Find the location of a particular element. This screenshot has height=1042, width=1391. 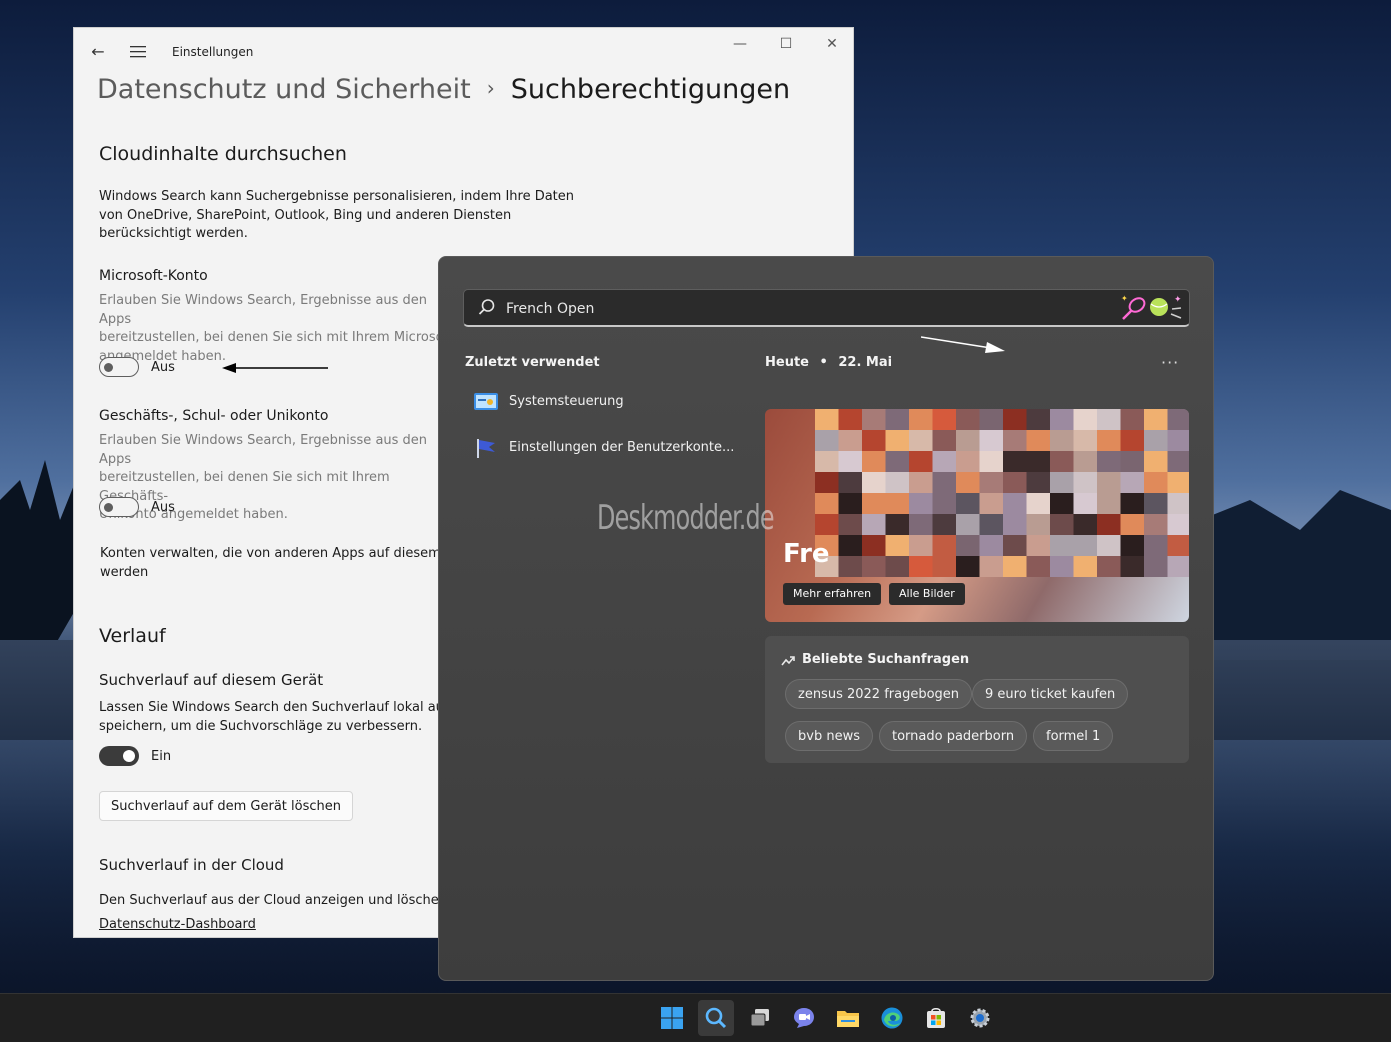

history-heading: Verlauf is located at coordinates (132, 636).